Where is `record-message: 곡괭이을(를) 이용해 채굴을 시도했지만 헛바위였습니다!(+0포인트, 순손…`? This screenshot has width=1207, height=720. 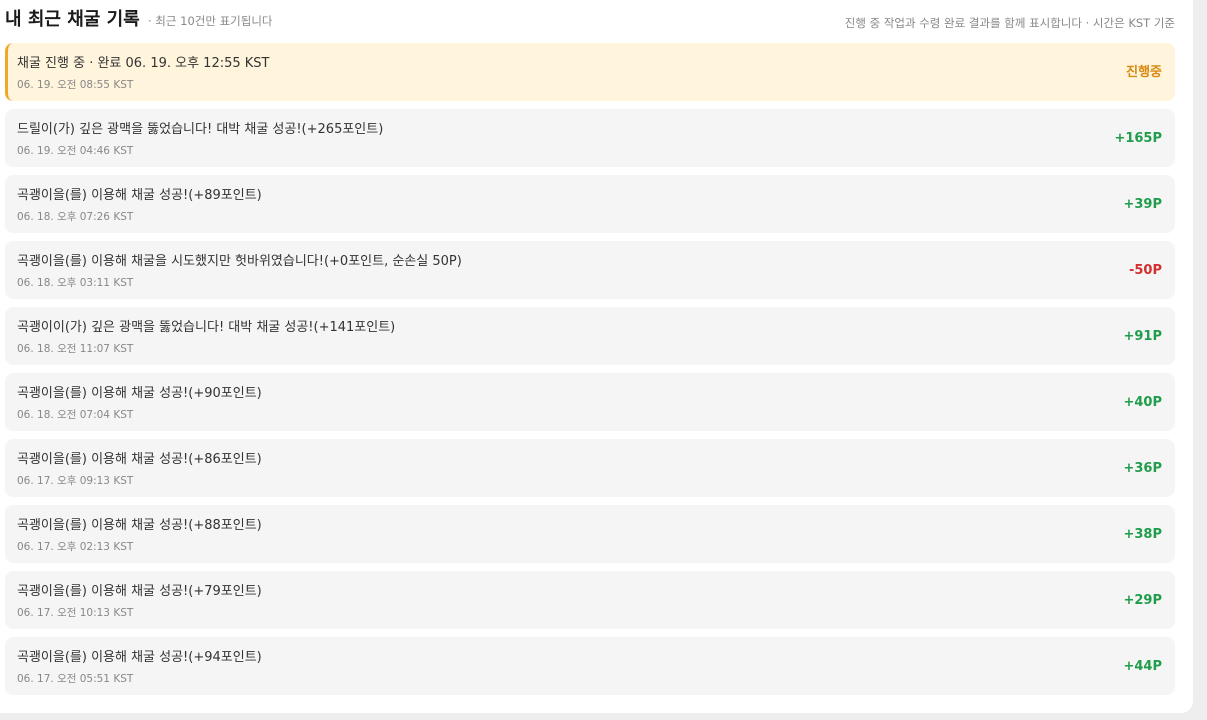 record-message: 곡괭이을(를) 이용해 채굴을 시도했지만 헛바위였습니다!(+0포인트, 순손… is located at coordinates (239, 261).